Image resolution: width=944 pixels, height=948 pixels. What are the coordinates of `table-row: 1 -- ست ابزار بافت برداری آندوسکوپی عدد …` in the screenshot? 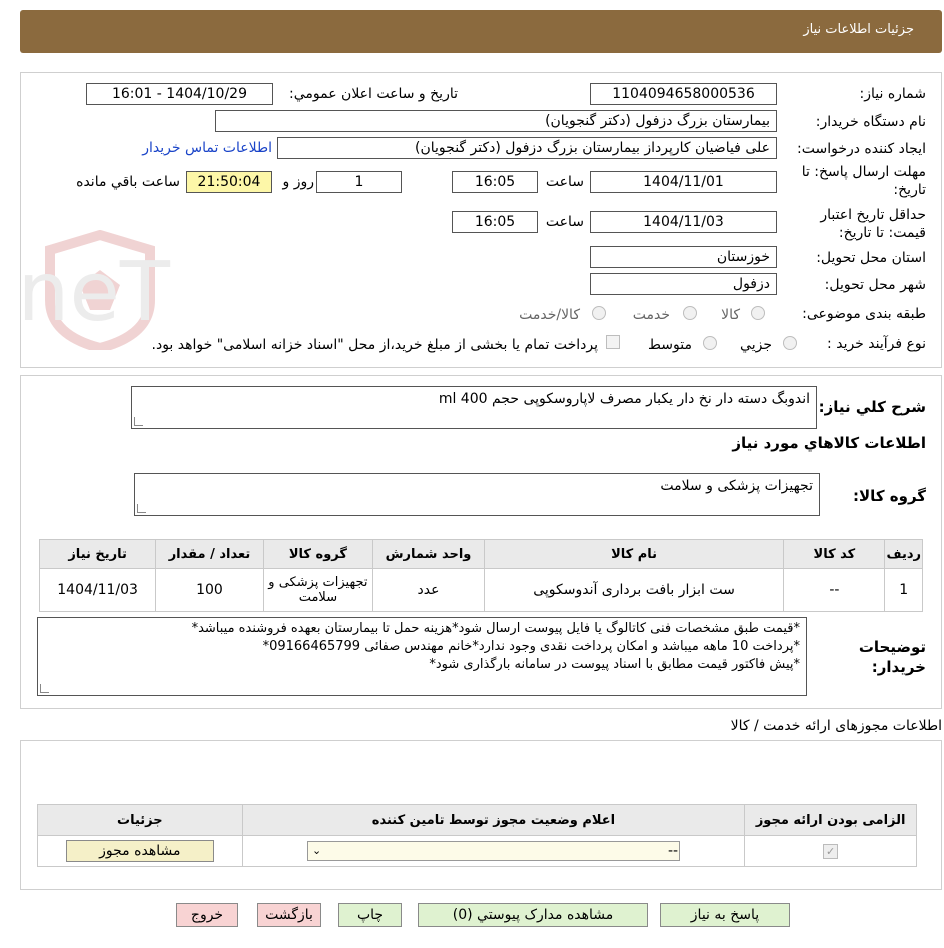 It's located at (480, 590).